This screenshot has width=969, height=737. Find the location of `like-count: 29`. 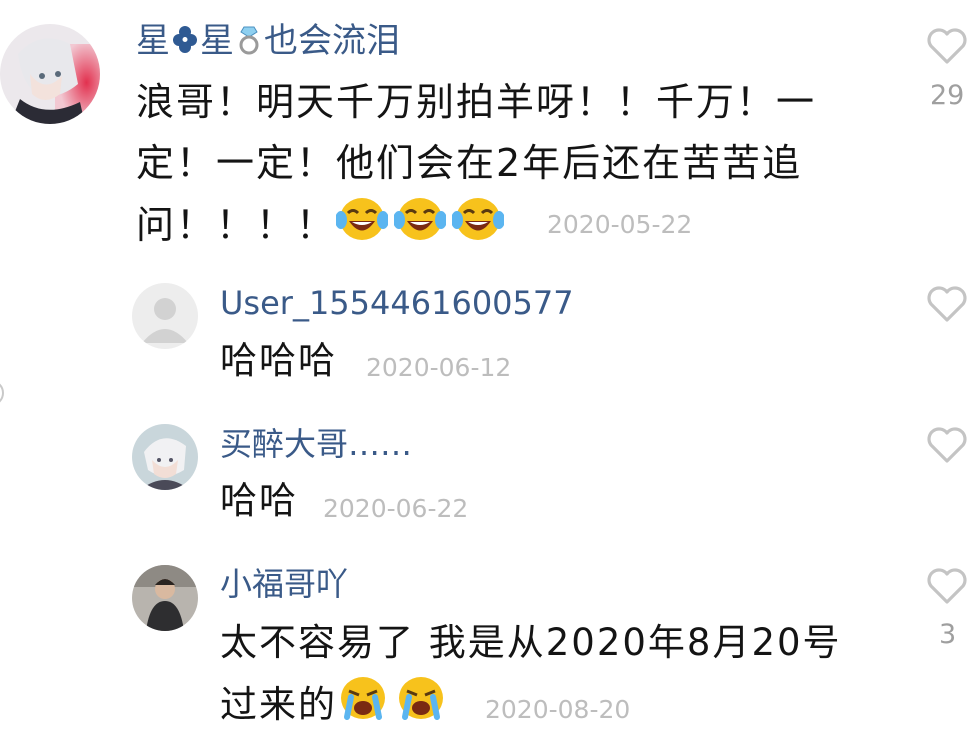

like-count: 29 is located at coordinates (947, 95).